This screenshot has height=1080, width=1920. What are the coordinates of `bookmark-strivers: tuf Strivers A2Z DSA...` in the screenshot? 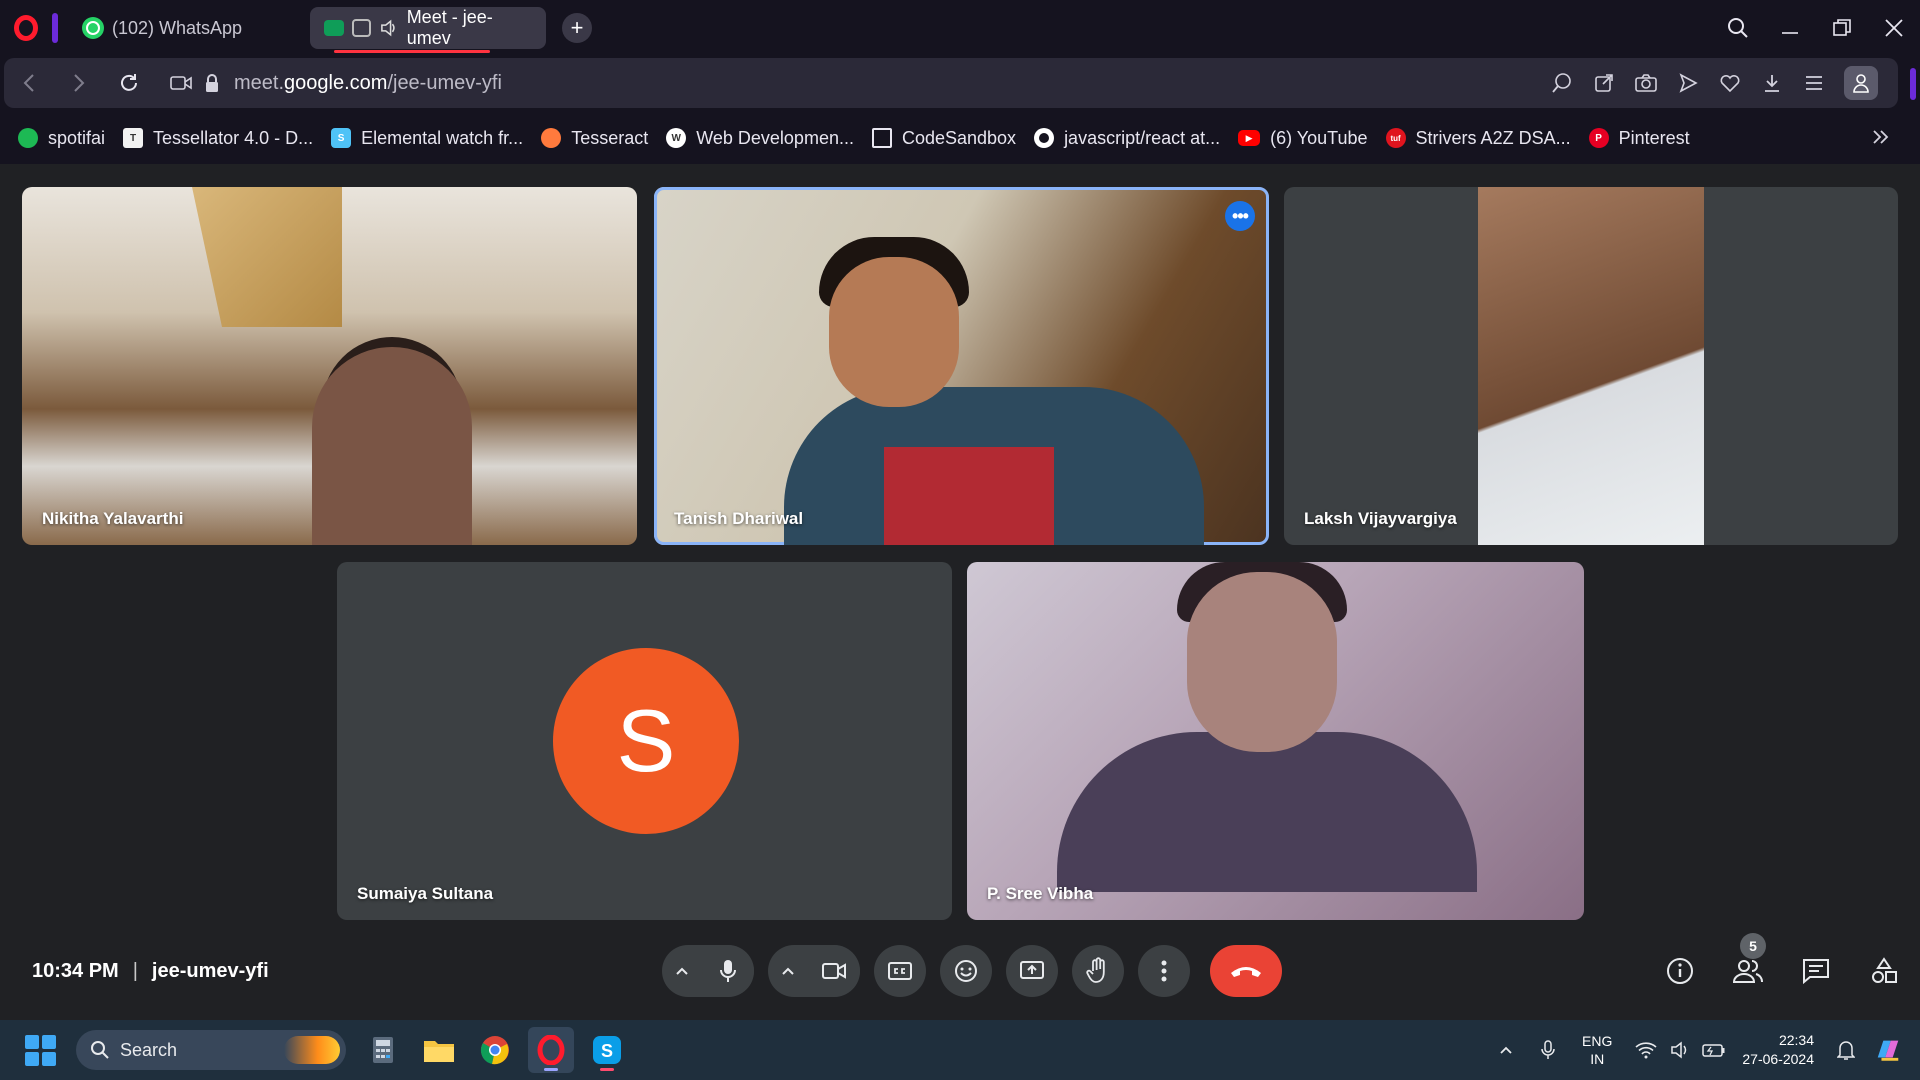 It's located at (1478, 138).